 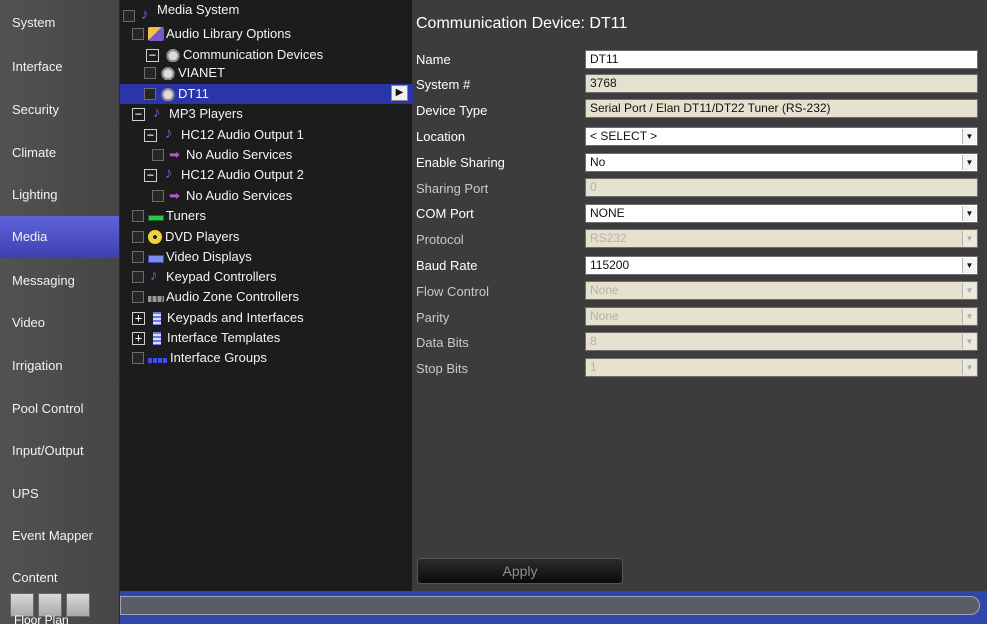 I want to click on nav-item-video: Video, so click(x=59, y=323).